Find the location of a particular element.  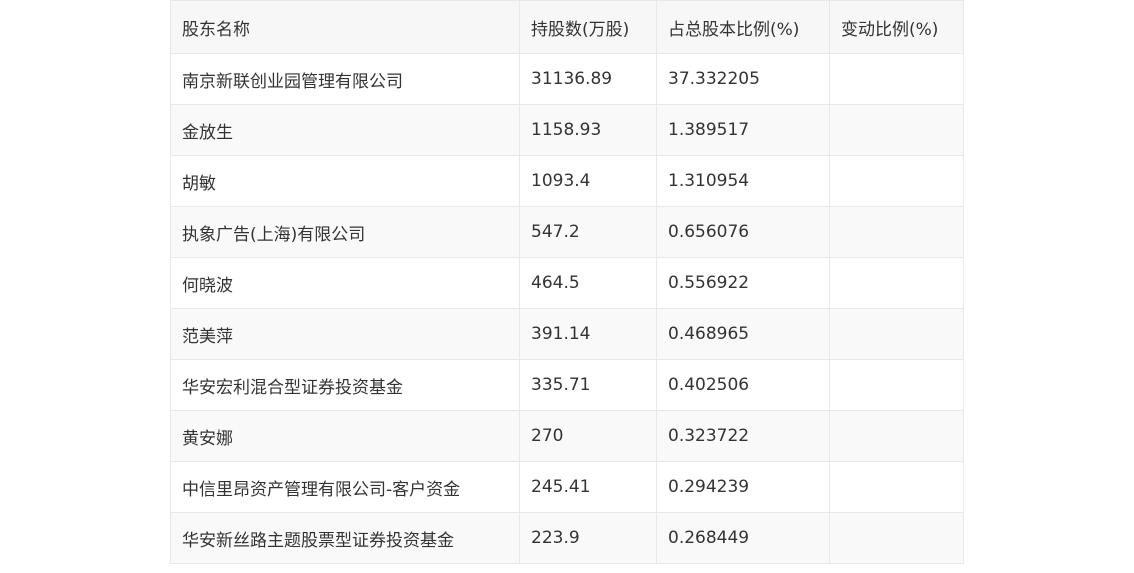

shares-held-cell: 223.9 is located at coordinates (588, 538).